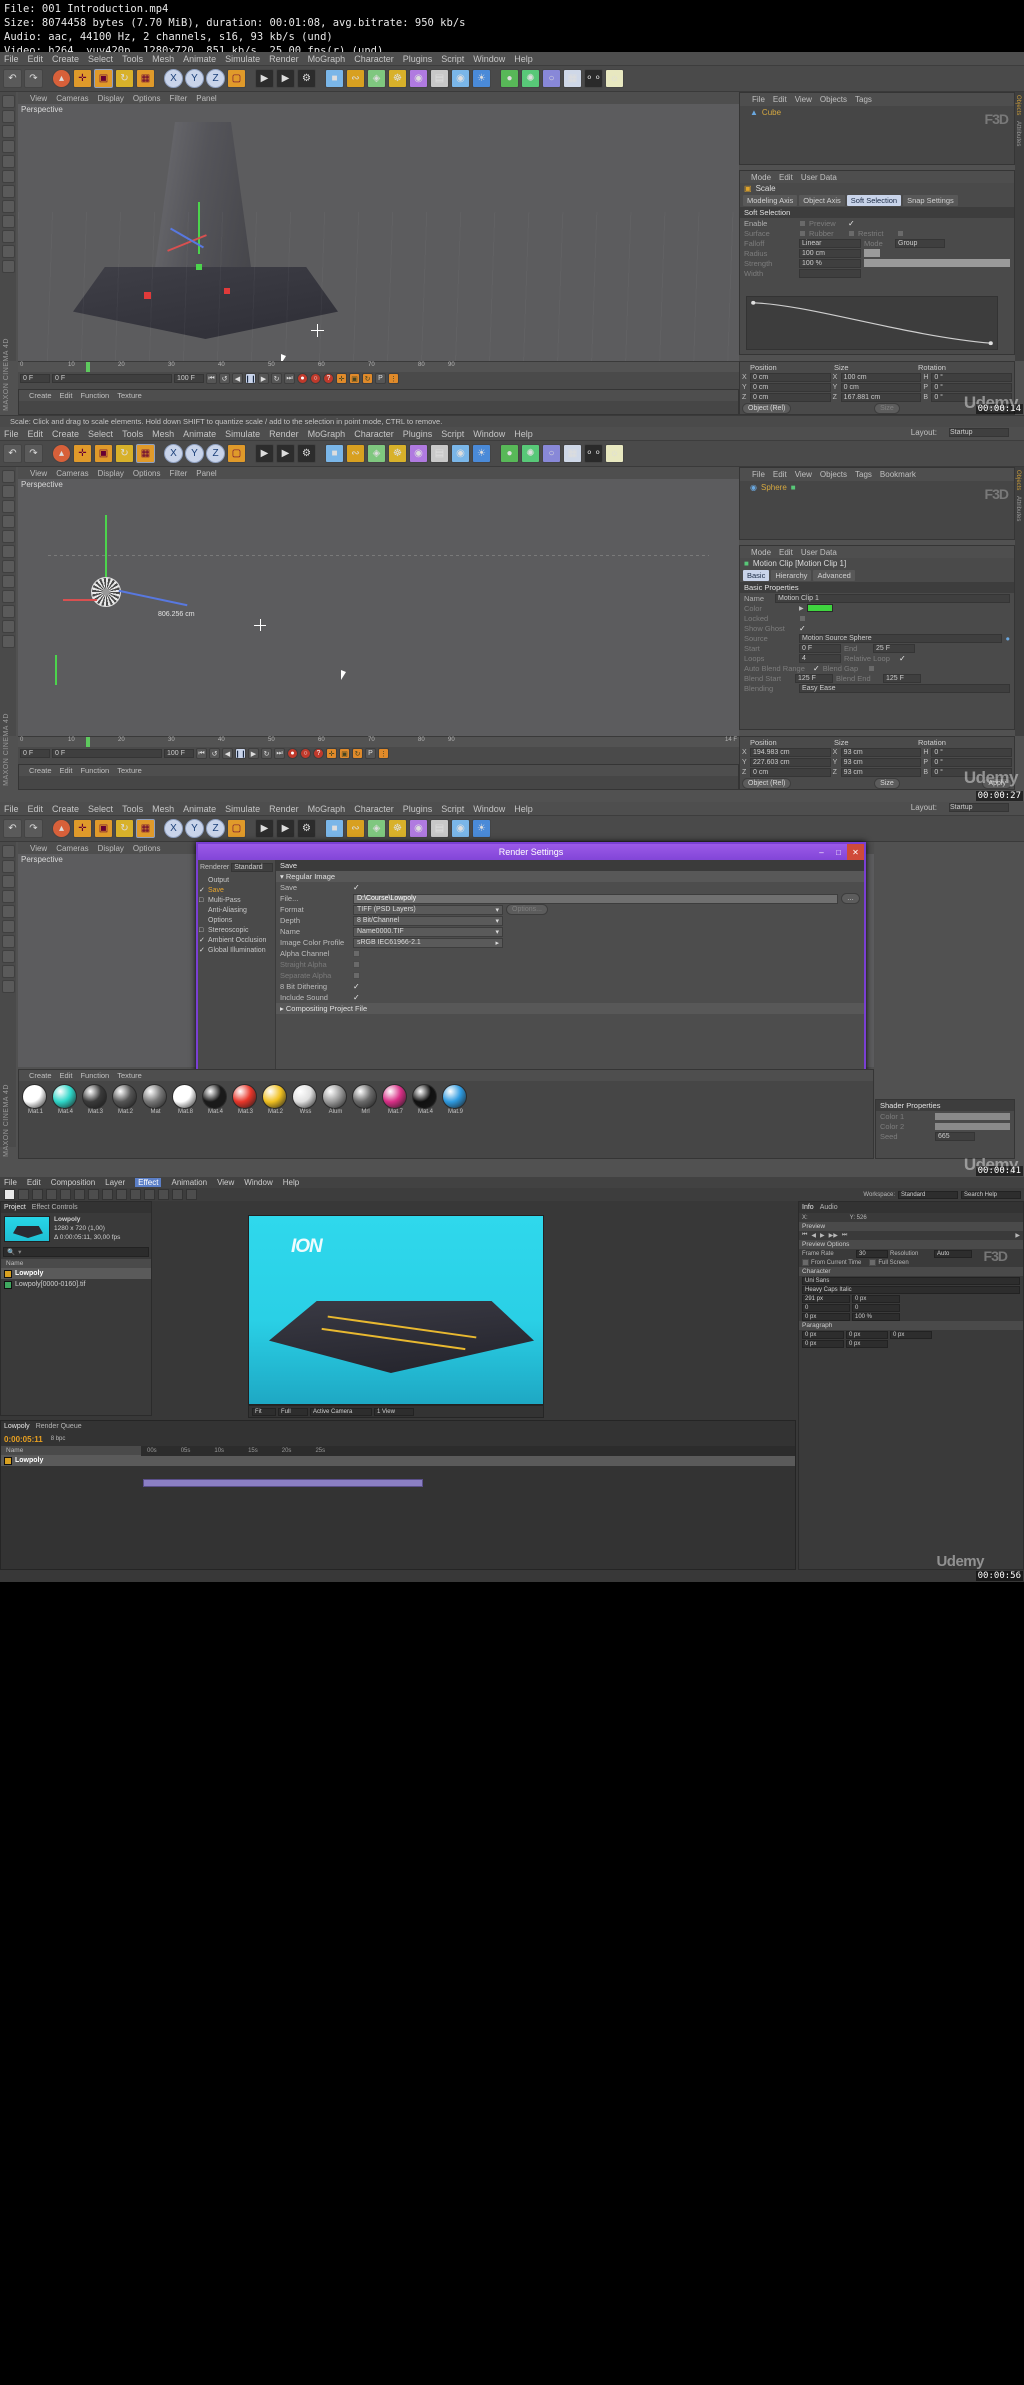  Describe the element at coordinates (115, 1182) in the screenshot. I see `ae-menu-layer: Layer` at that location.